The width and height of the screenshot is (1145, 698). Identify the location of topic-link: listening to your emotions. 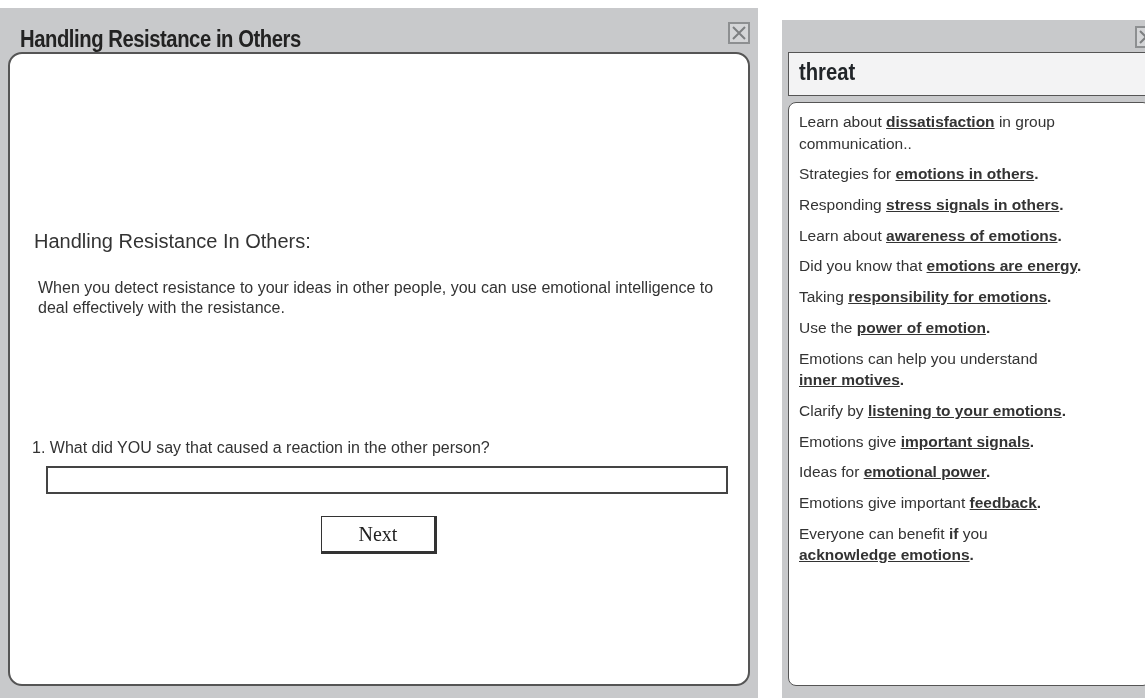
(964, 410).